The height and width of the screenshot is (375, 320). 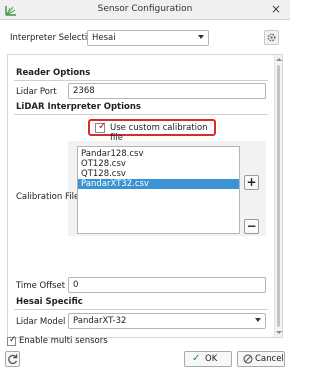 I want to click on cancel-button: Cancel, so click(x=261, y=359).